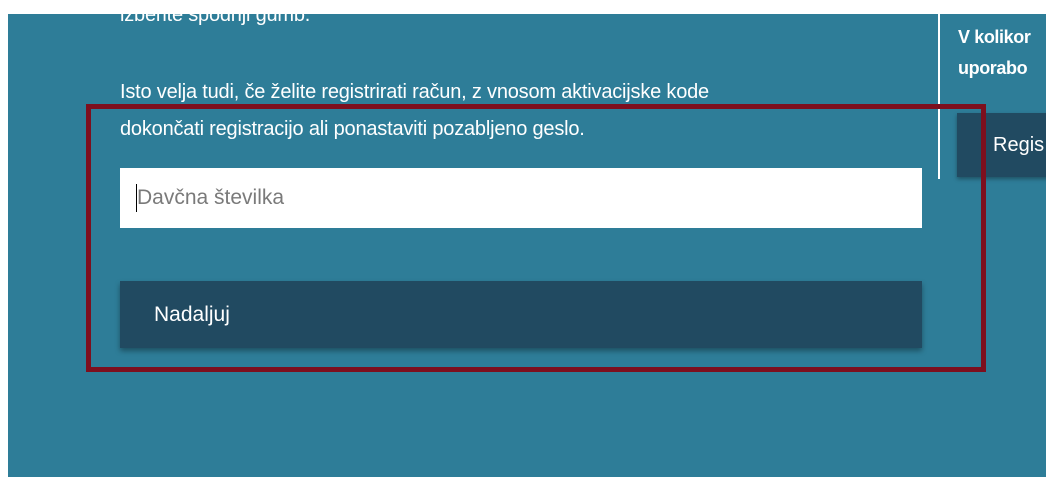  What do you see at coordinates (136, 198) in the screenshot?
I see `text-caret` at bounding box center [136, 198].